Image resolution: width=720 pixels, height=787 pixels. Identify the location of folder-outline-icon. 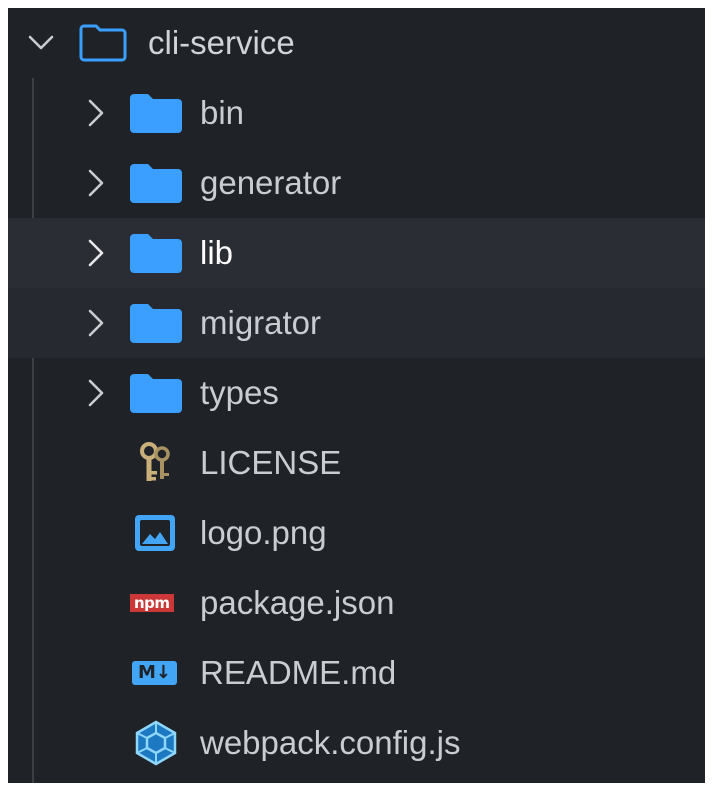
(103, 43).